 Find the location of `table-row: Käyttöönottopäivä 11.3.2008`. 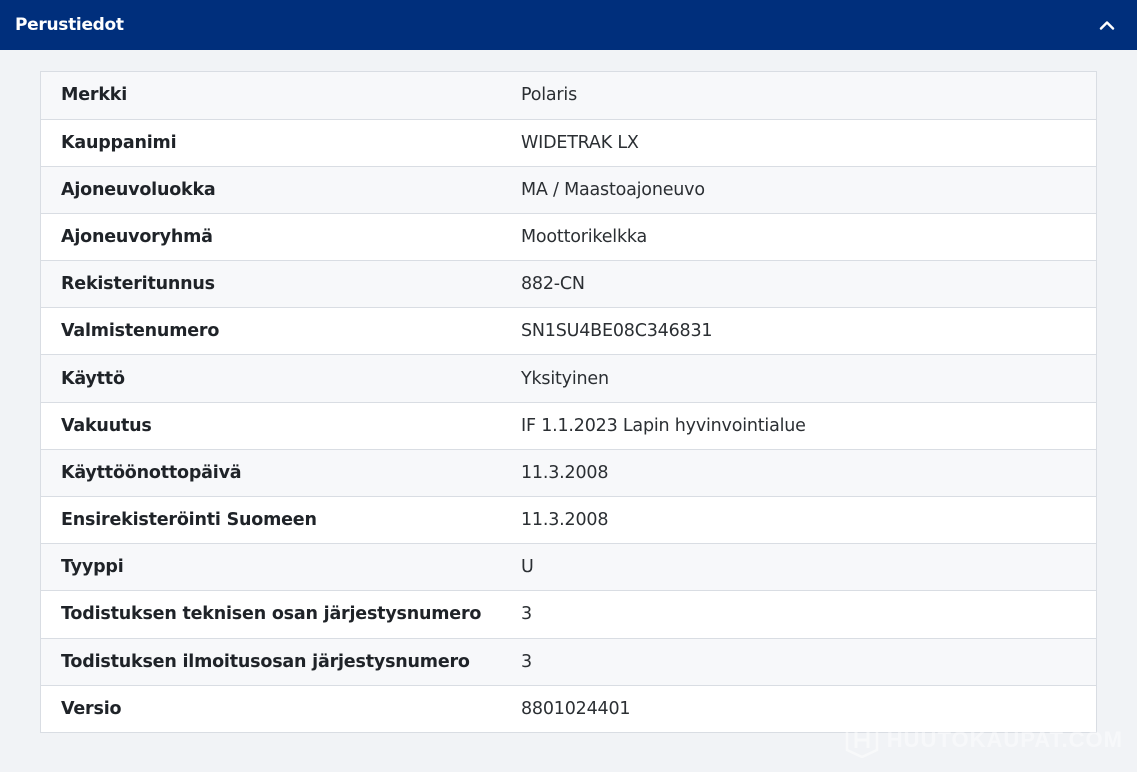

table-row: Käyttöönottopäivä 11.3.2008 is located at coordinates (568, 472).